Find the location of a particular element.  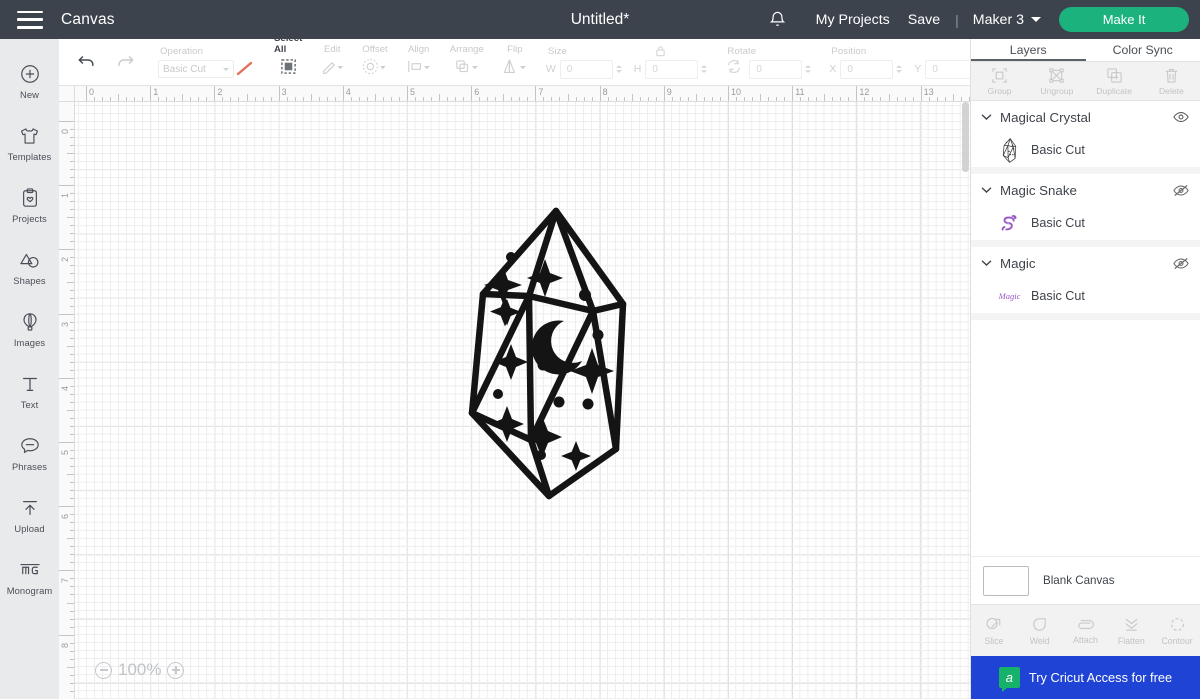

width-stepper is located at coordinates (618, 69).